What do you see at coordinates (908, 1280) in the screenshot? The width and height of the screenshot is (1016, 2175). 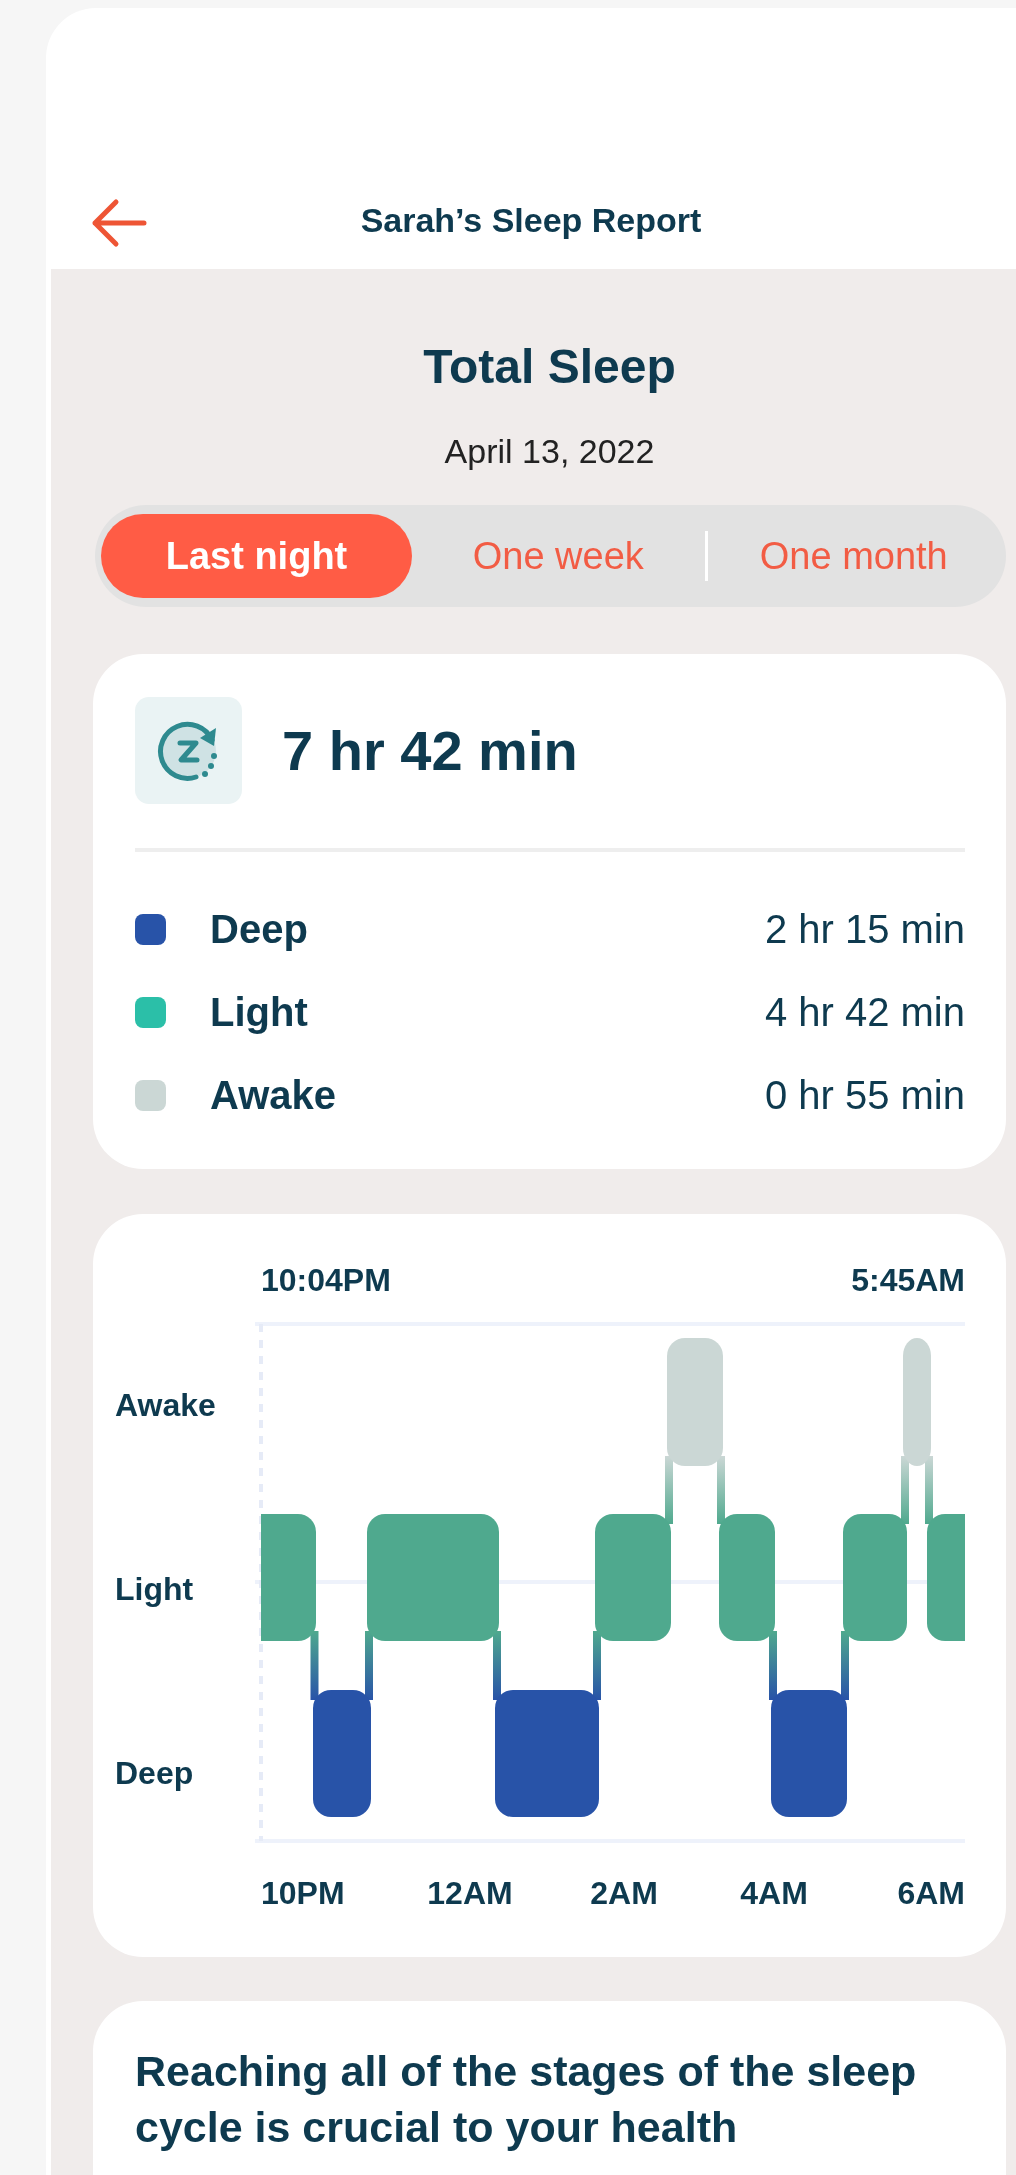 I see `end-time: 5:45AM` at bounding box center [908, 1280].